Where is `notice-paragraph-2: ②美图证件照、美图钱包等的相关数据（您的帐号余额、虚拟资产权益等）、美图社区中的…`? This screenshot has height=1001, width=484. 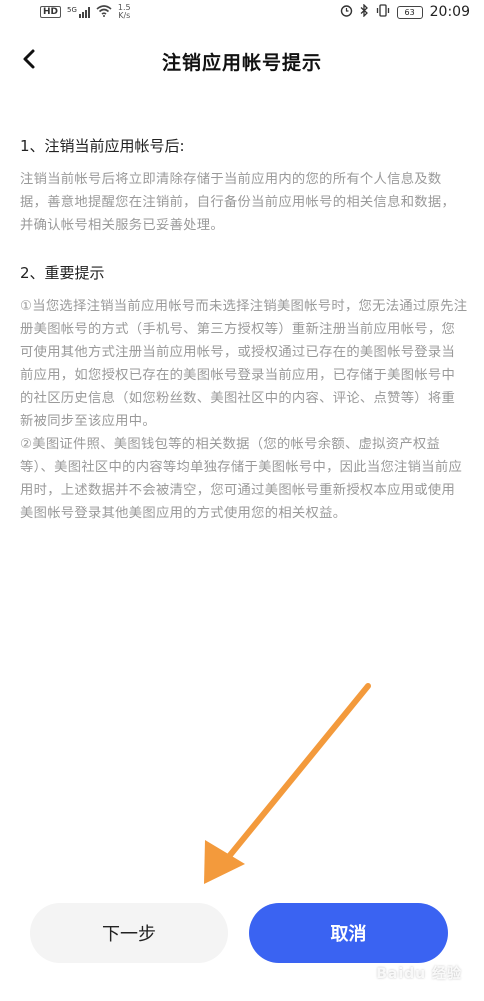
notice-paragraph-2: ②美图证件照、美图钱包等的相关数据（您的帐号余额、虚拟资产权益等）、美图社区中的… is located at coordinates (241, 479).